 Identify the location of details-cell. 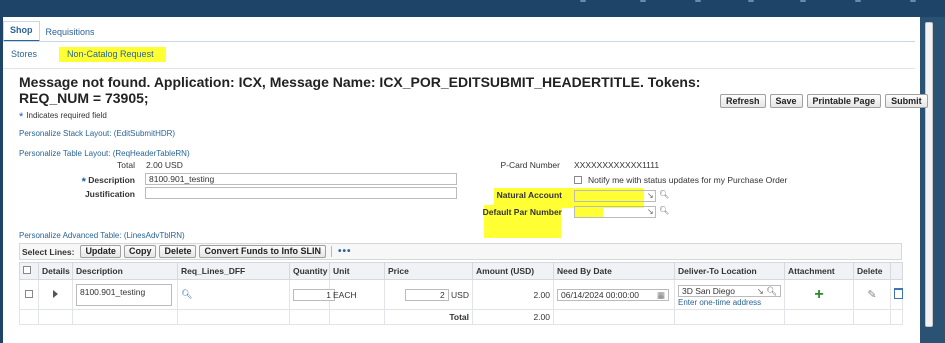
(55, 294).